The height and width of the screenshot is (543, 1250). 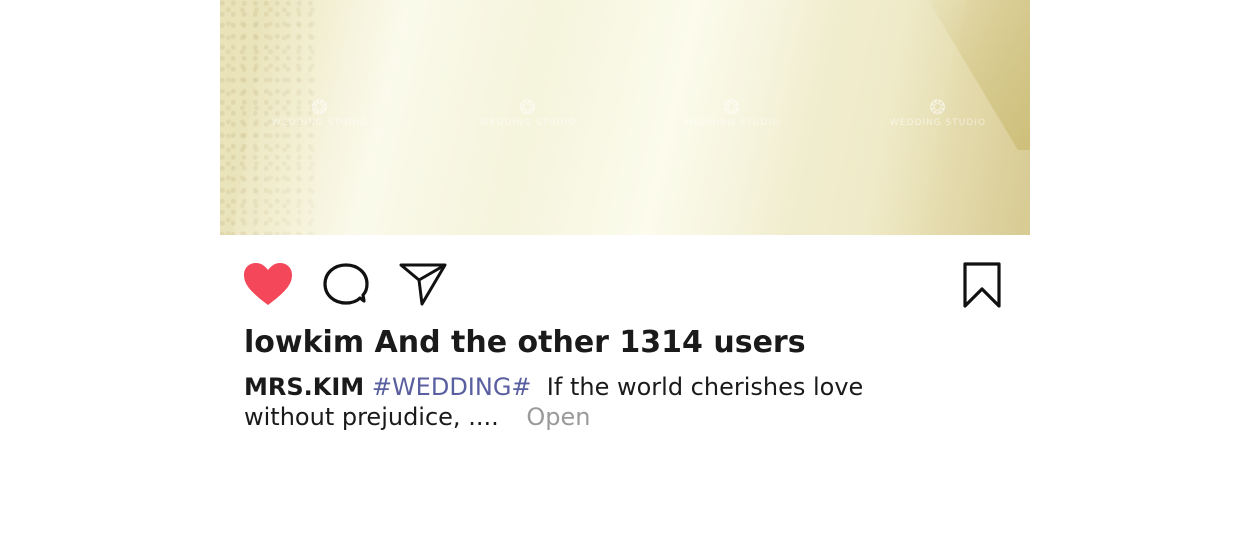 I want to click on bookmark-icon, so click(x=982, y=285).